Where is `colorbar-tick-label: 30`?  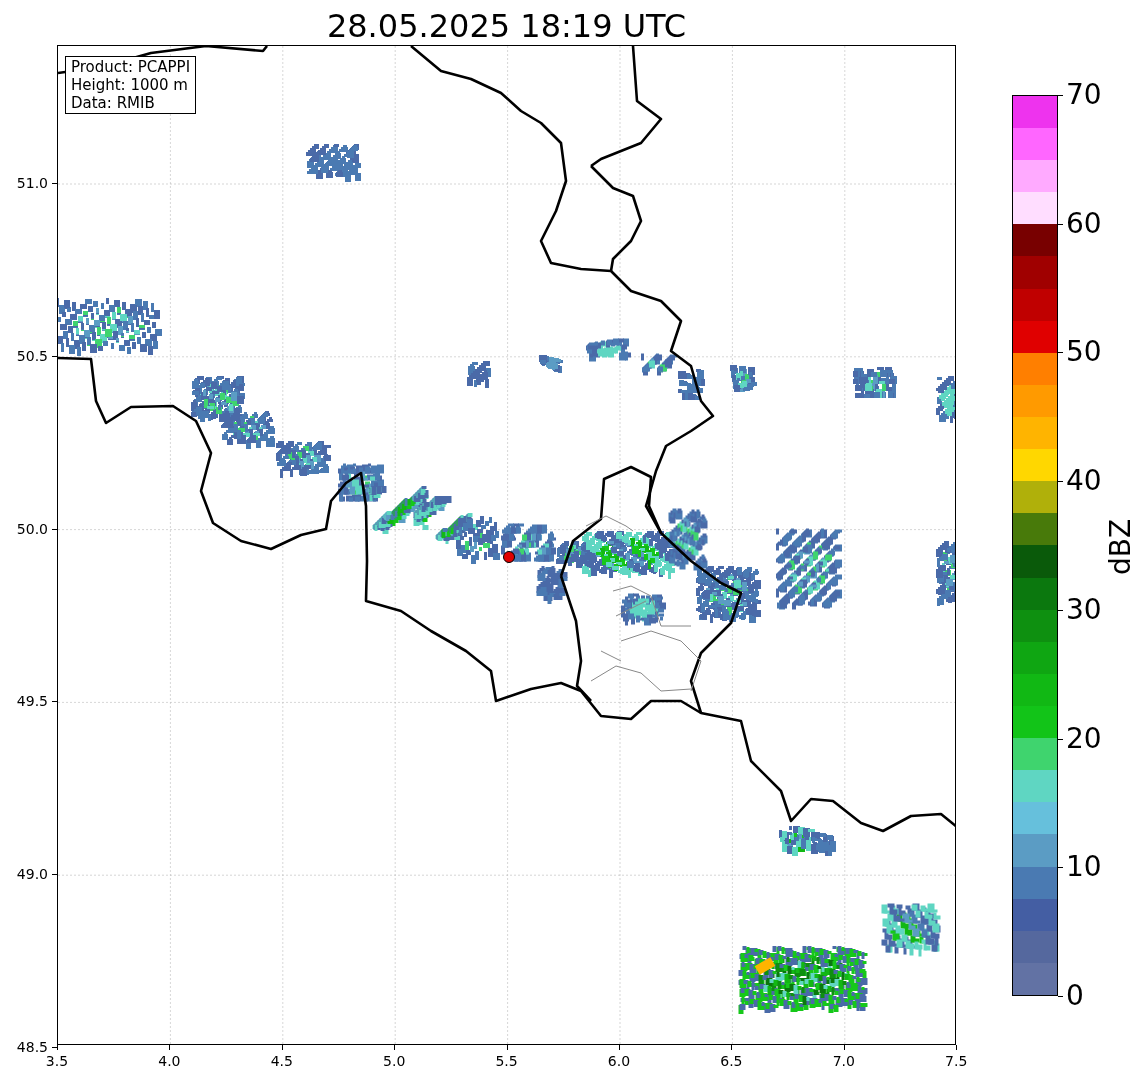
colorbar-tick-label: 30 is located at coordinates (1084, 609).